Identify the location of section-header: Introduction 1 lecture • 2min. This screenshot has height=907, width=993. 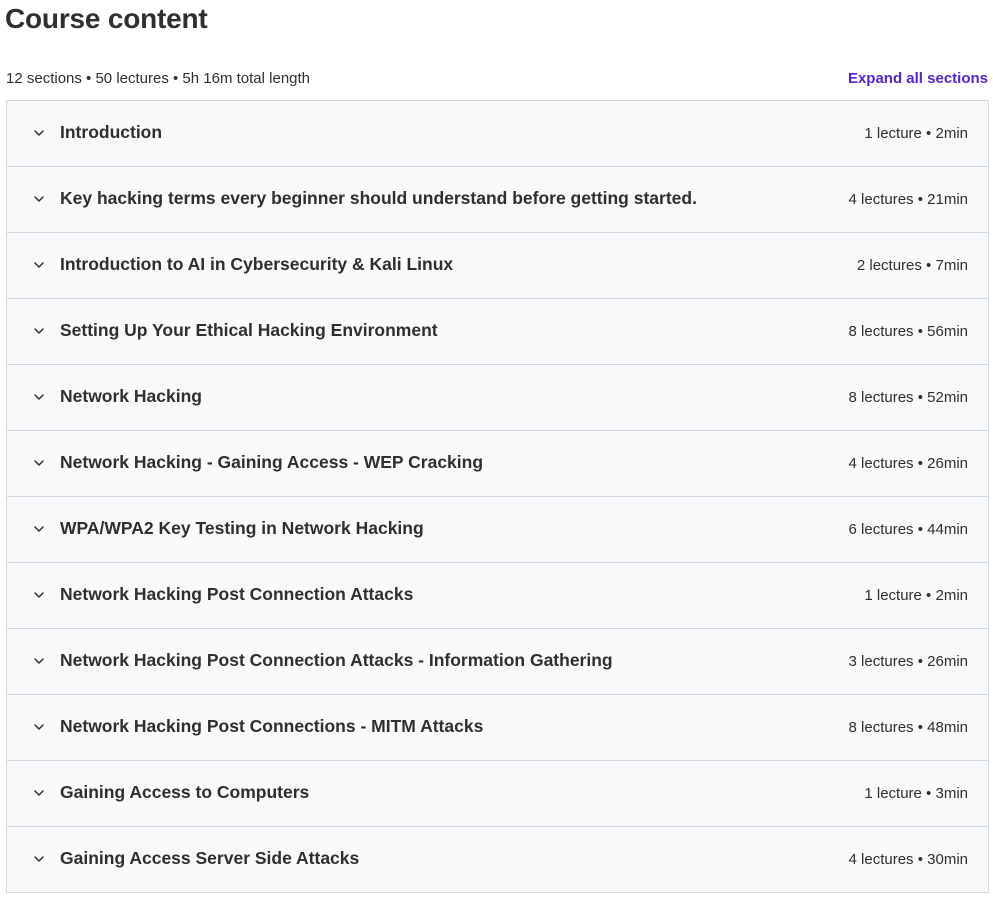
(497, 134).